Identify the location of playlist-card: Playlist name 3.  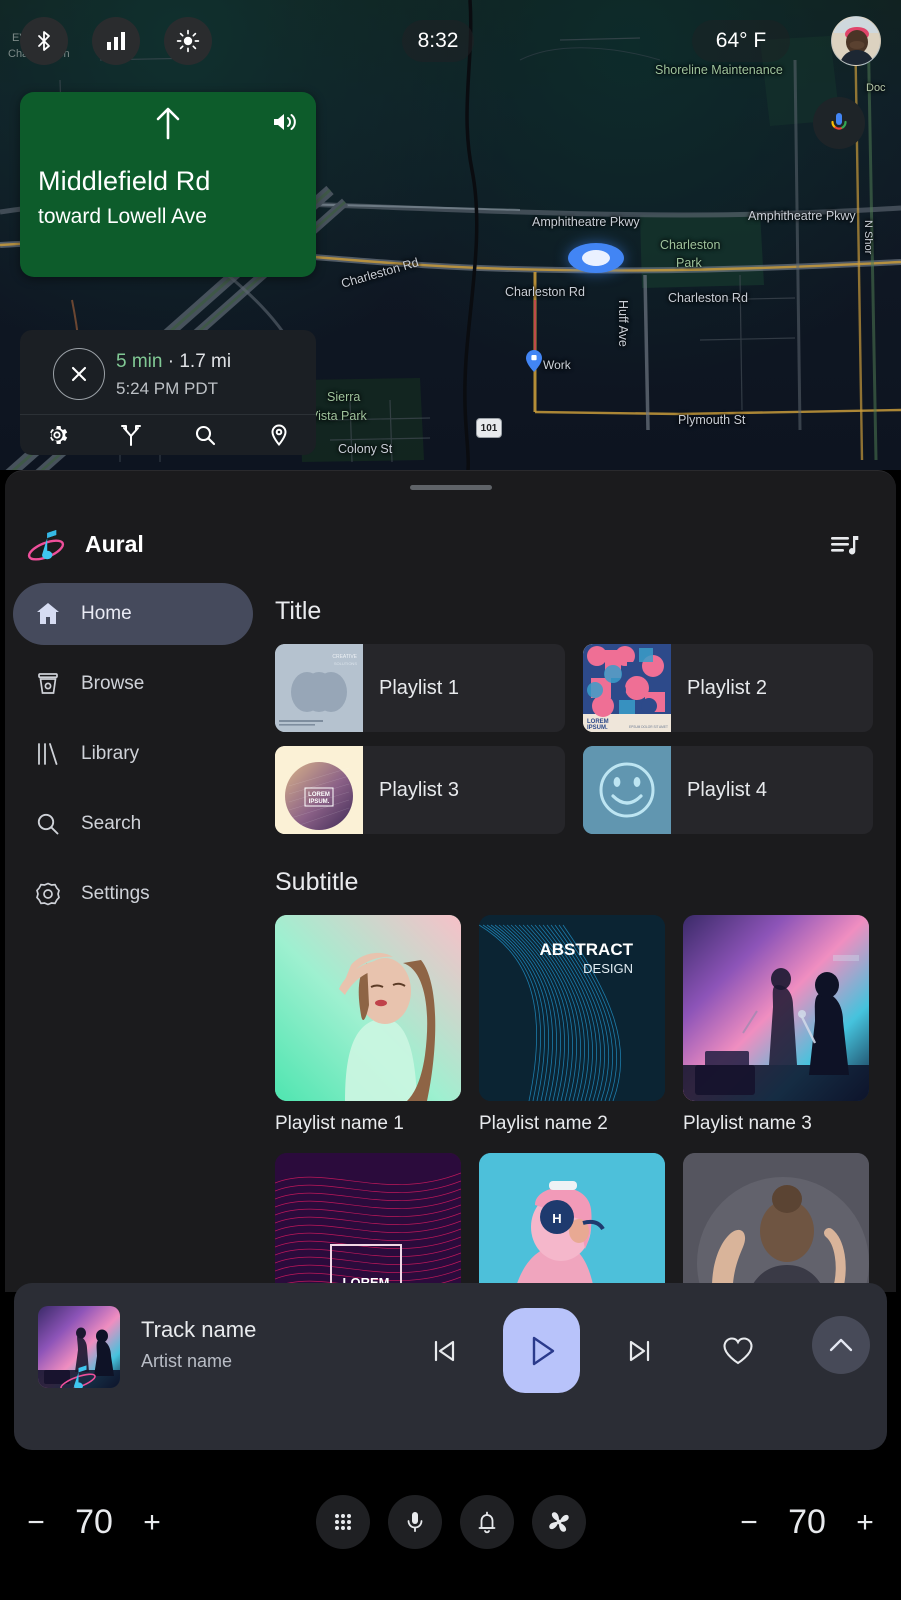
(776, 1025).